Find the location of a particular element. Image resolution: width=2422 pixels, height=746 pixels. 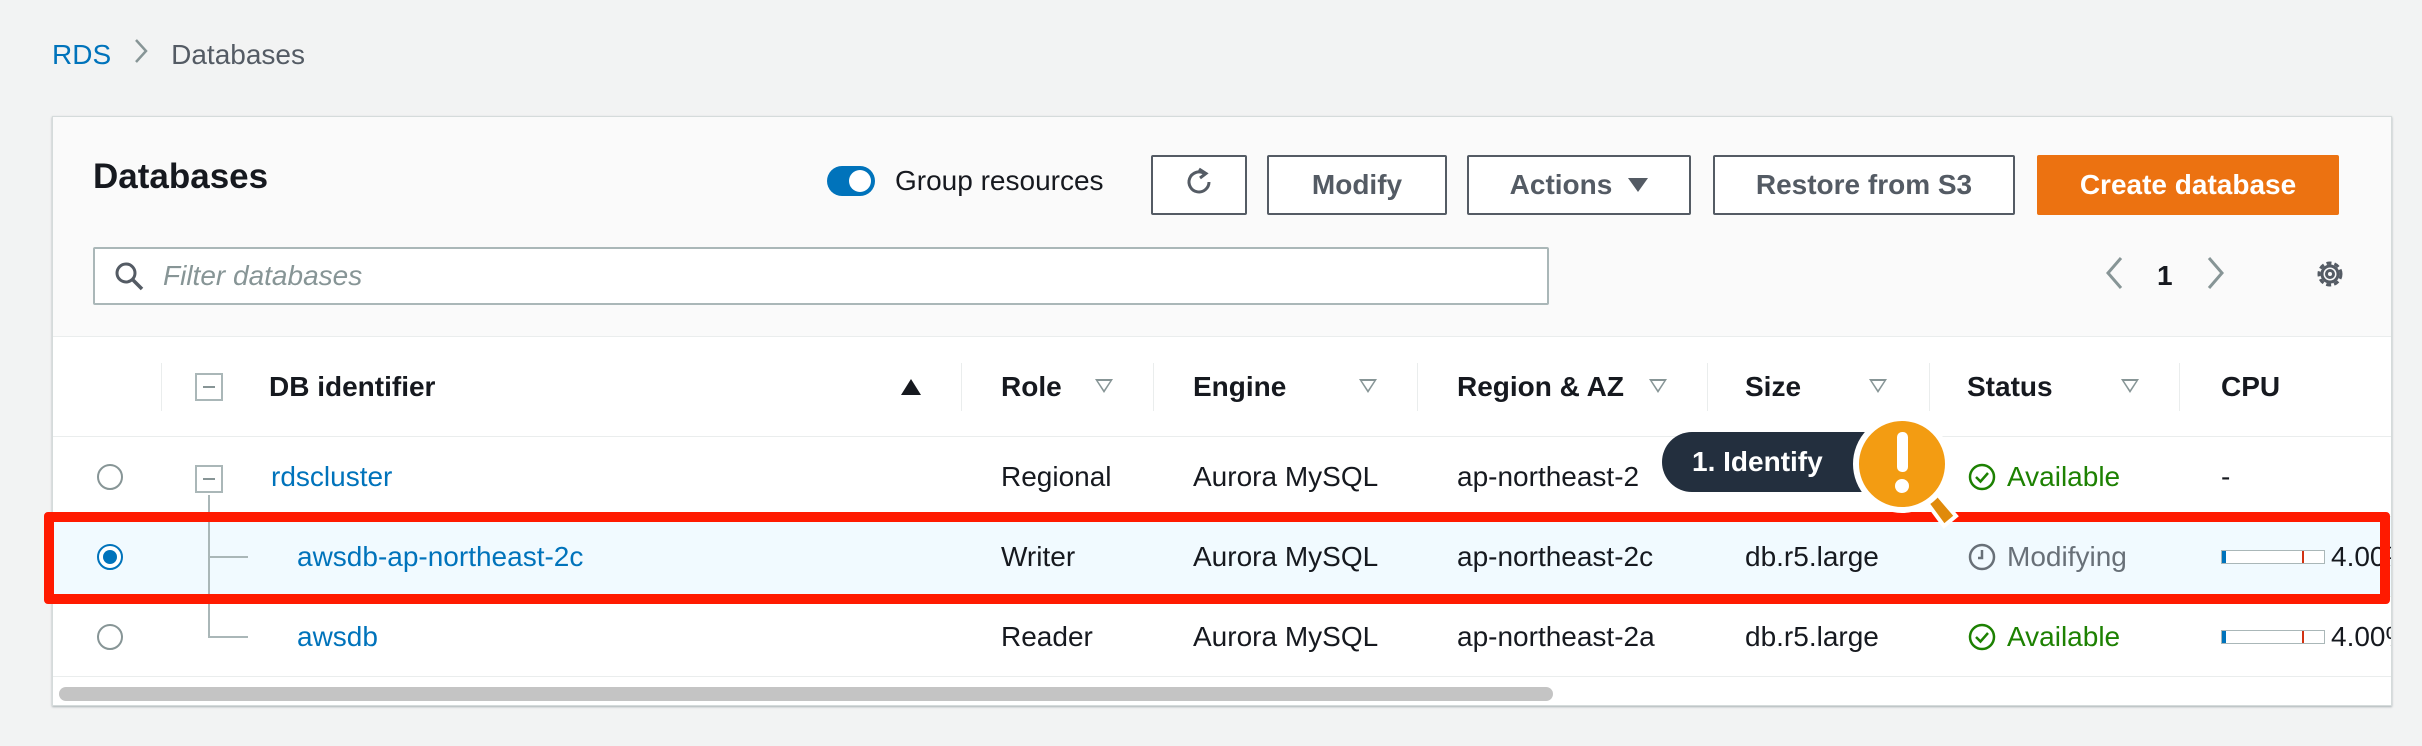

cpu-cell: - is located at coordinates (2226, 476).